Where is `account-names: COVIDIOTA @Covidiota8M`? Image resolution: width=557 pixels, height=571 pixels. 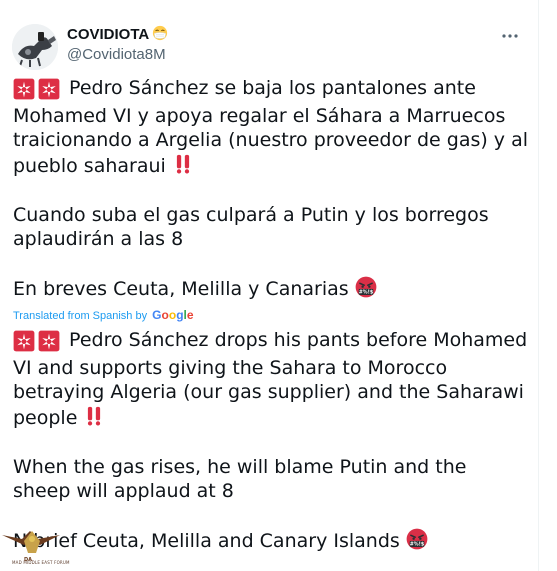 account-names: COVIDIOTA @Covidiota8M is located at coordinates (117, 43).